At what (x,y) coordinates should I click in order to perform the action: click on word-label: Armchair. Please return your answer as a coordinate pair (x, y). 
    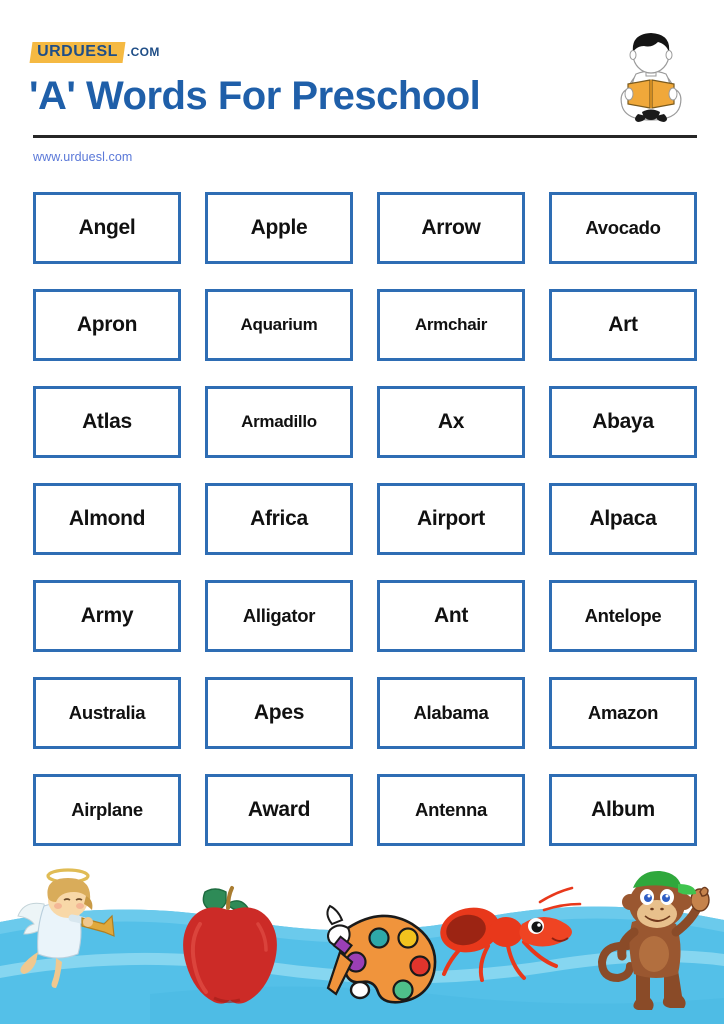
    Looking at the image, I should click on (451, 324).